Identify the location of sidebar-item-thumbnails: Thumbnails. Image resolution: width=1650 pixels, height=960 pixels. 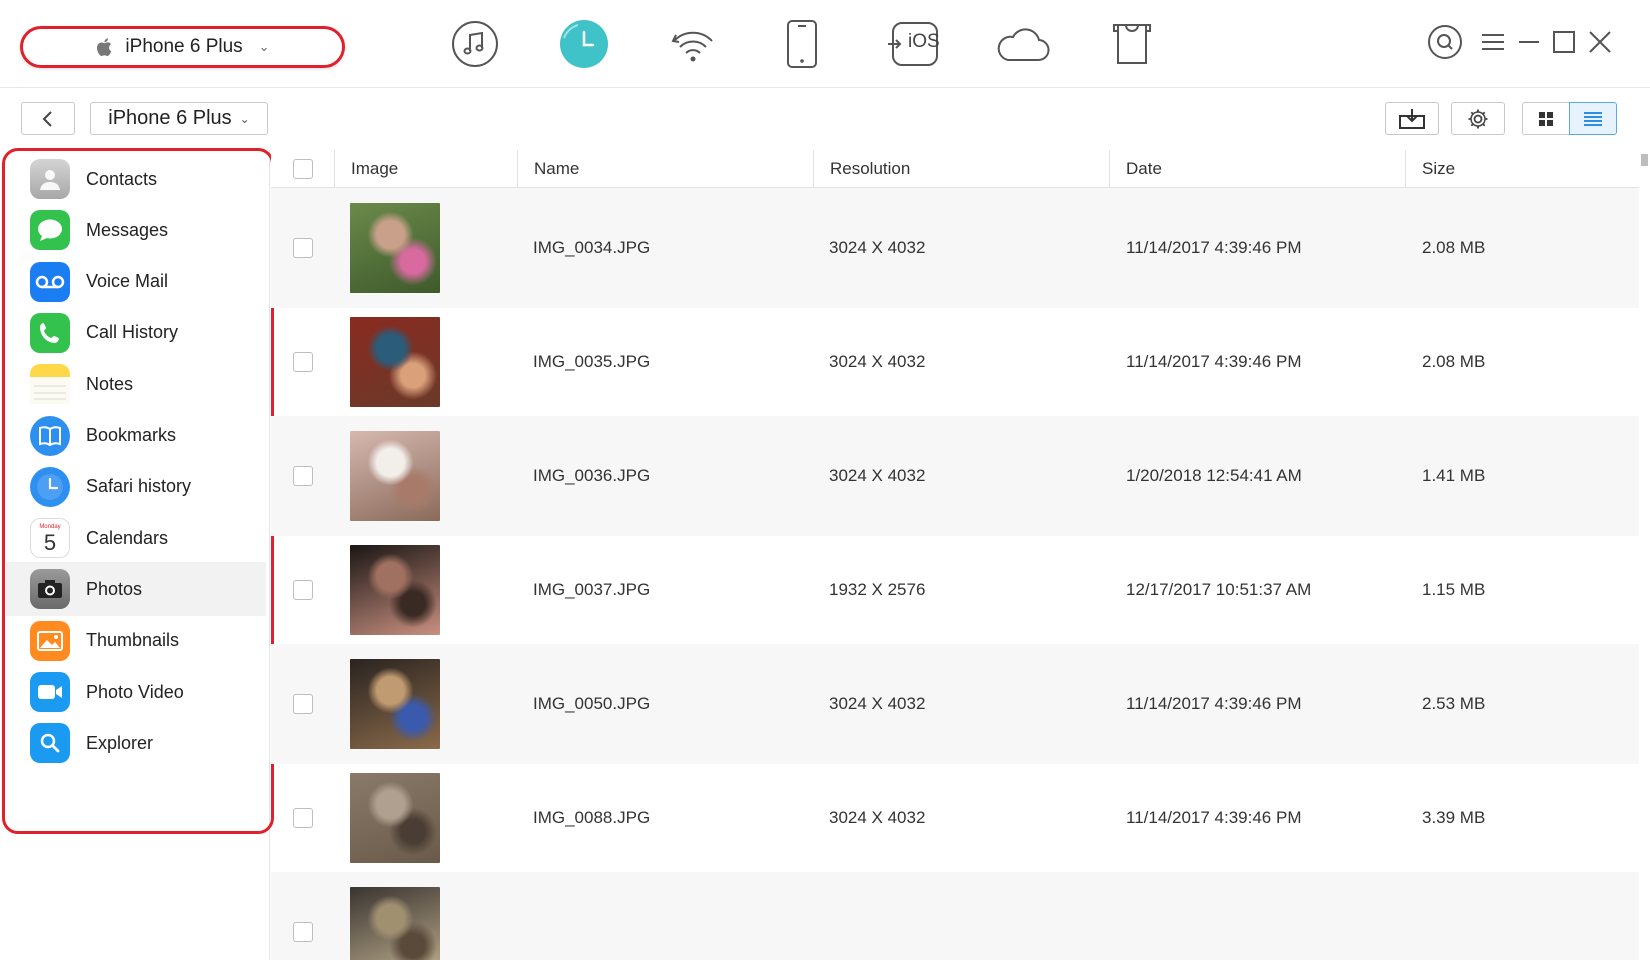
(136, 641).